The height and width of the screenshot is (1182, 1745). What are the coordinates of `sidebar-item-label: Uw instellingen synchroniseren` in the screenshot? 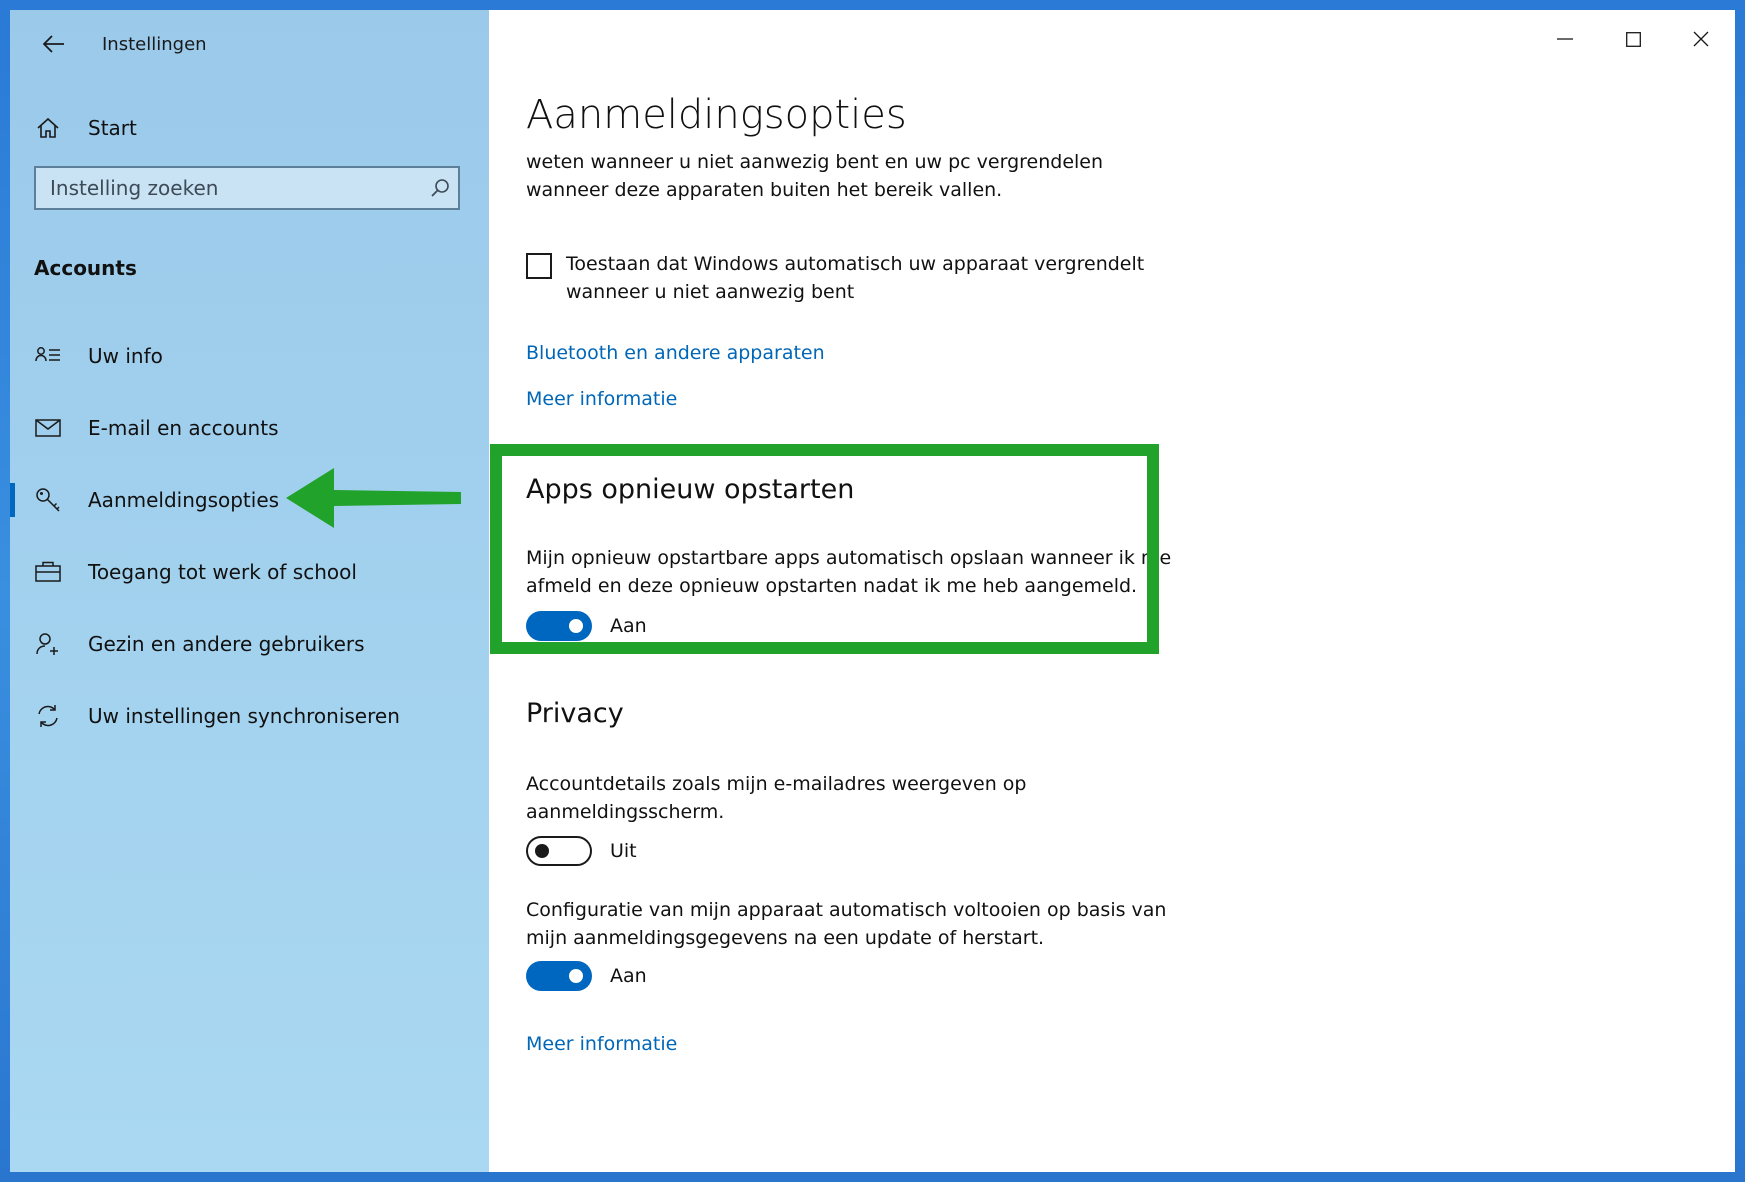 It's located at (244, 716).